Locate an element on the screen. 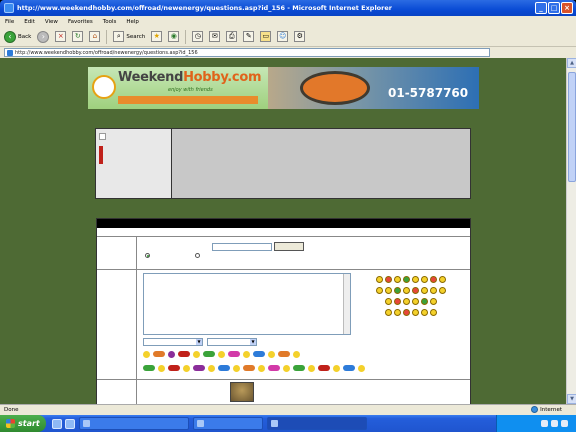 The image size is (576, 432). menu-edit: Edit is located at coordinates (29, 22).